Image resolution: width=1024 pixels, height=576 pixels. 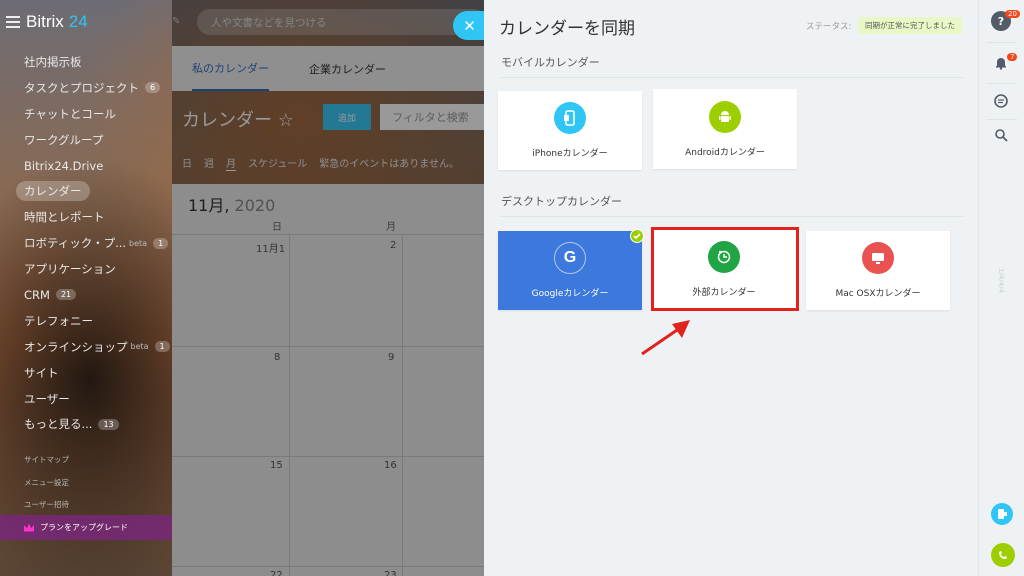 What do you see at coordinates (86, 62) in the screenshot?
I see `sidebar-item: 社内掲示板` at bounding box center [86, 62].